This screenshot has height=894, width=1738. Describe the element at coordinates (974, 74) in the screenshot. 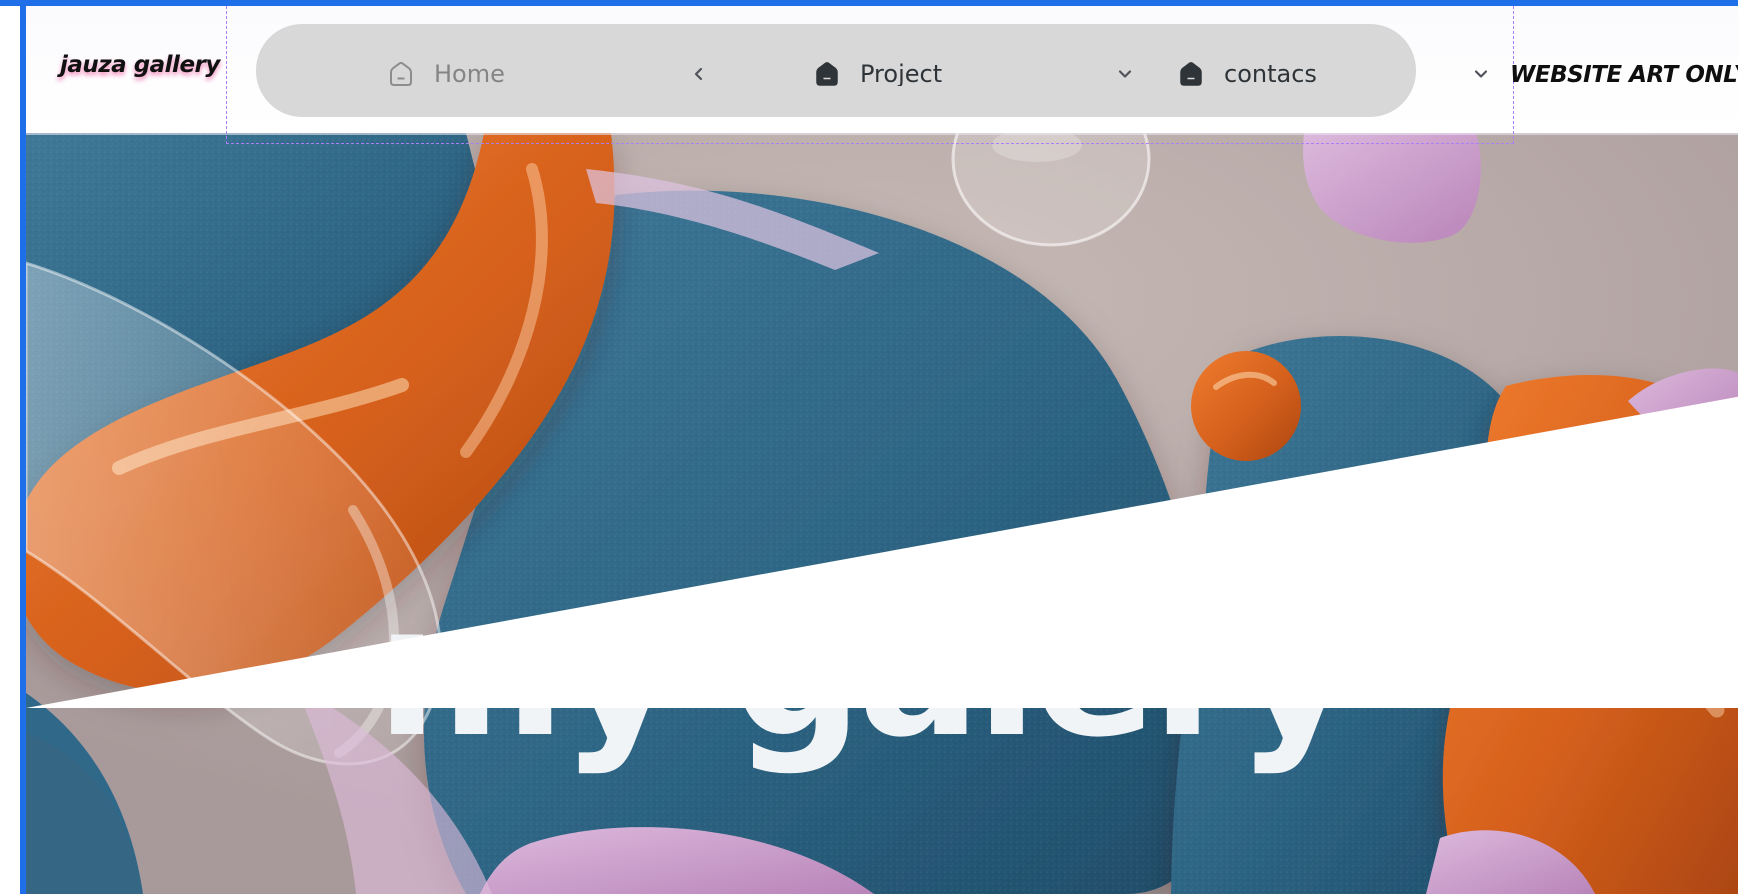

I see `nav-item-project: Project` at that location.